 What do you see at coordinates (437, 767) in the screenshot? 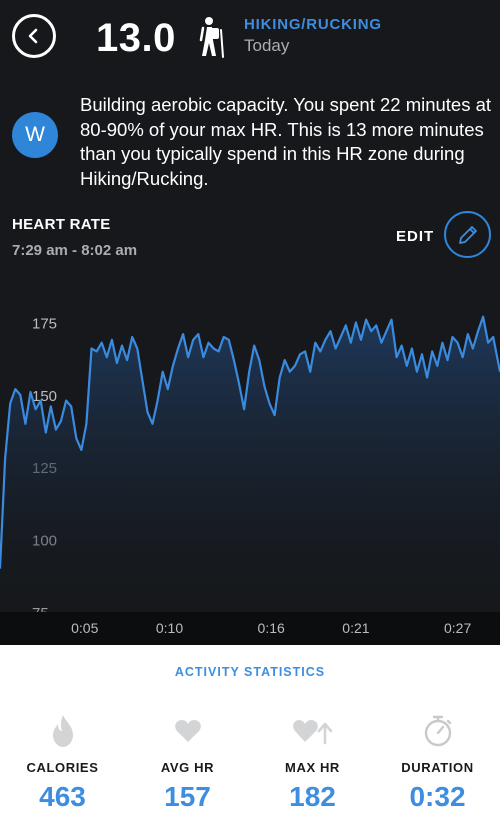
I see `stat-label: DURATION` at bounding box center [437, 767].